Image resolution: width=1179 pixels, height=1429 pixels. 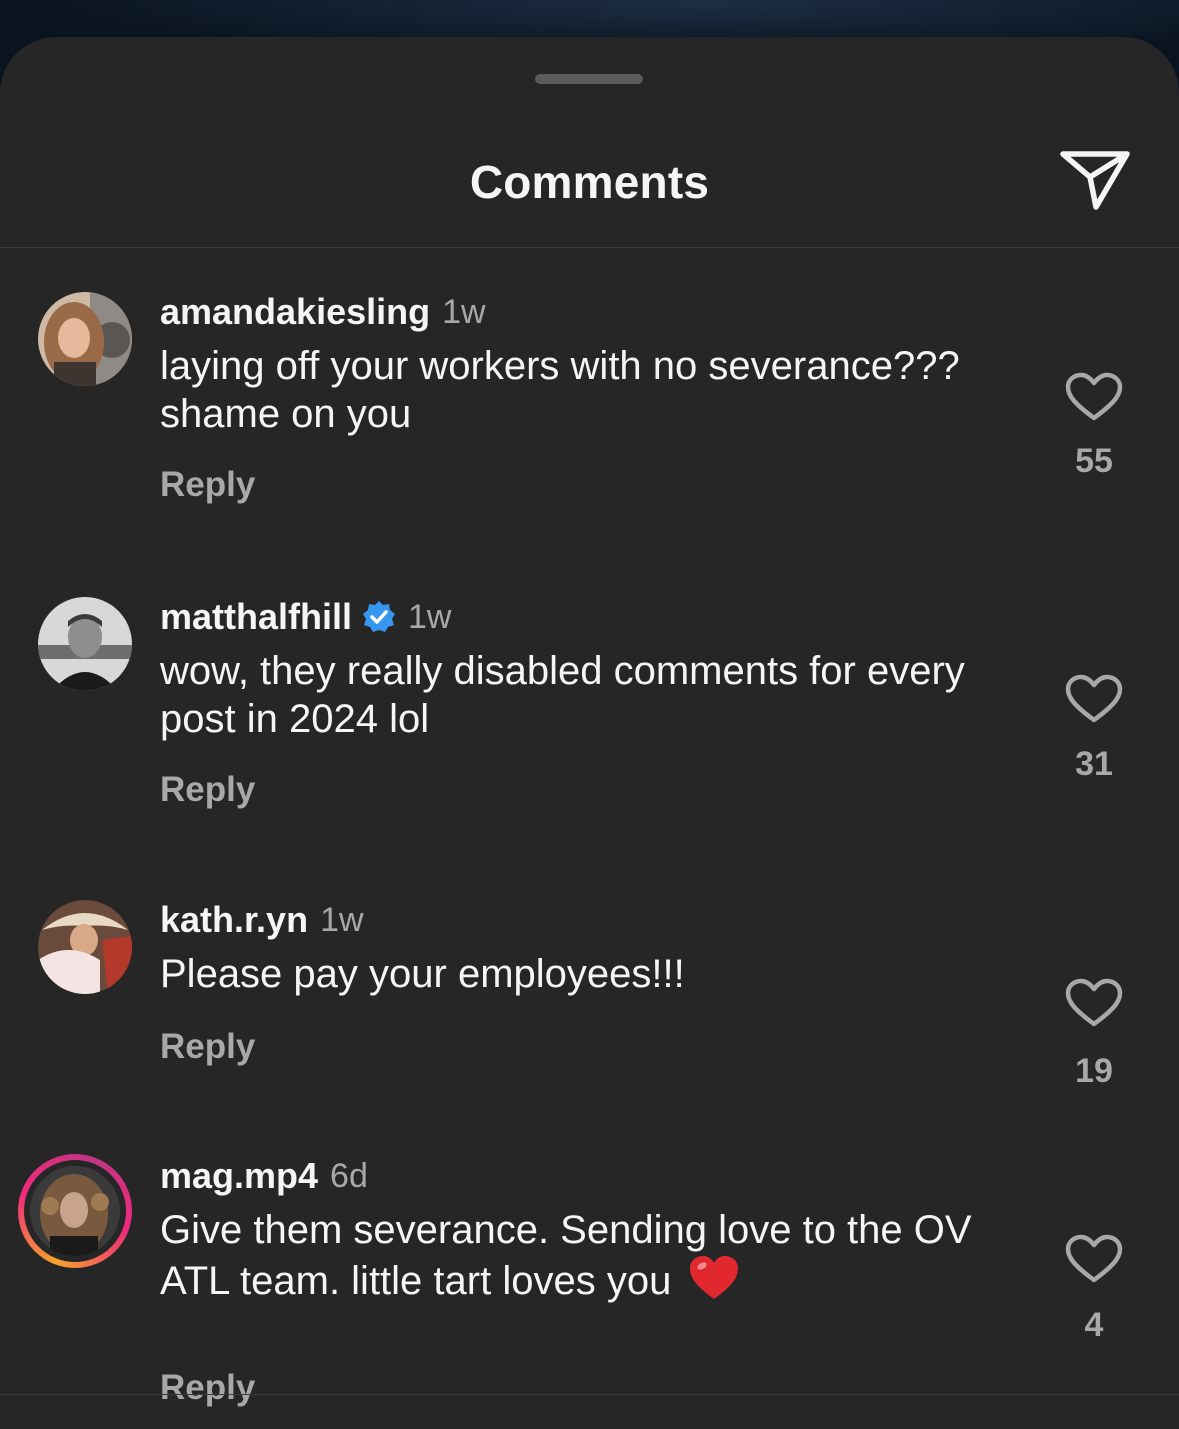 What do you see at coordinates (589, 182) in the screenshot?
I see `comments-title: Comments` at bounding box center [589, 182].